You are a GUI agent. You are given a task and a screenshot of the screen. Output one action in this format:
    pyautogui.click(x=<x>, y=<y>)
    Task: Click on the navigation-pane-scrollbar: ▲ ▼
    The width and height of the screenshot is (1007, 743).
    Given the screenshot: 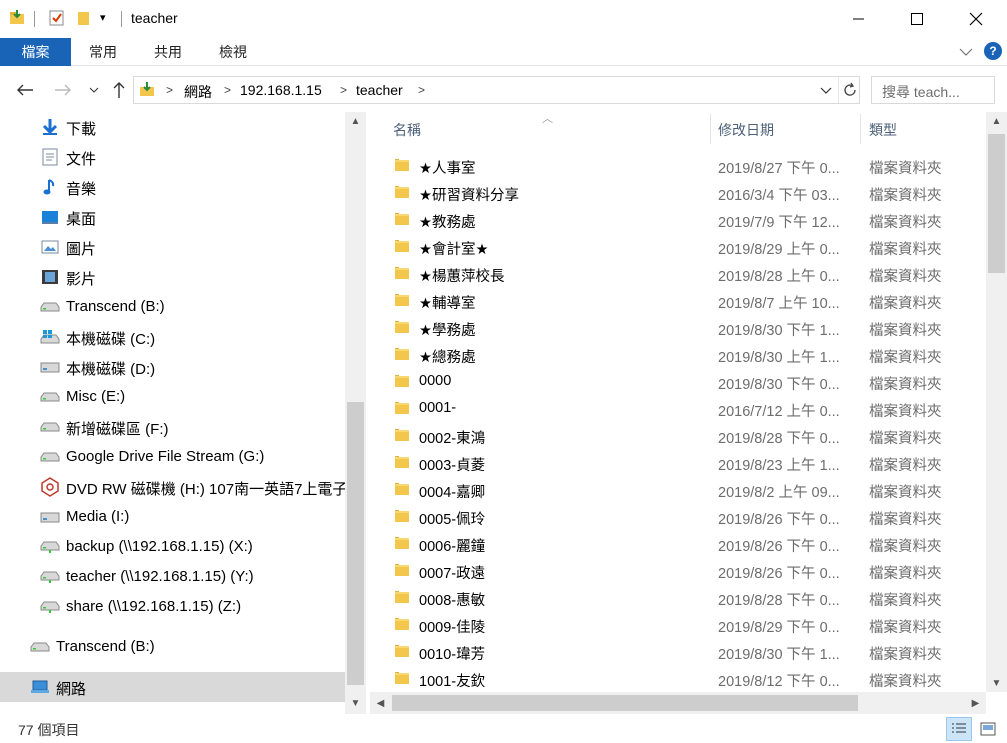 What is the action you would take?
    pyautogui.click(x=355, y=413)
    